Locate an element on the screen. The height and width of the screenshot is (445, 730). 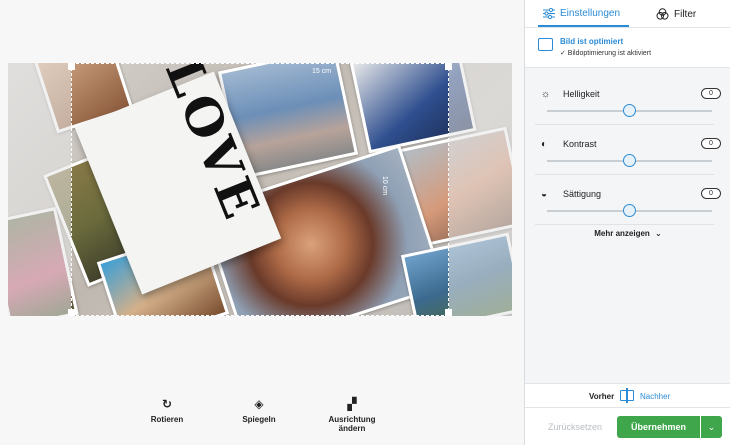
crop-shade-right is located at coordinates (480, 189).